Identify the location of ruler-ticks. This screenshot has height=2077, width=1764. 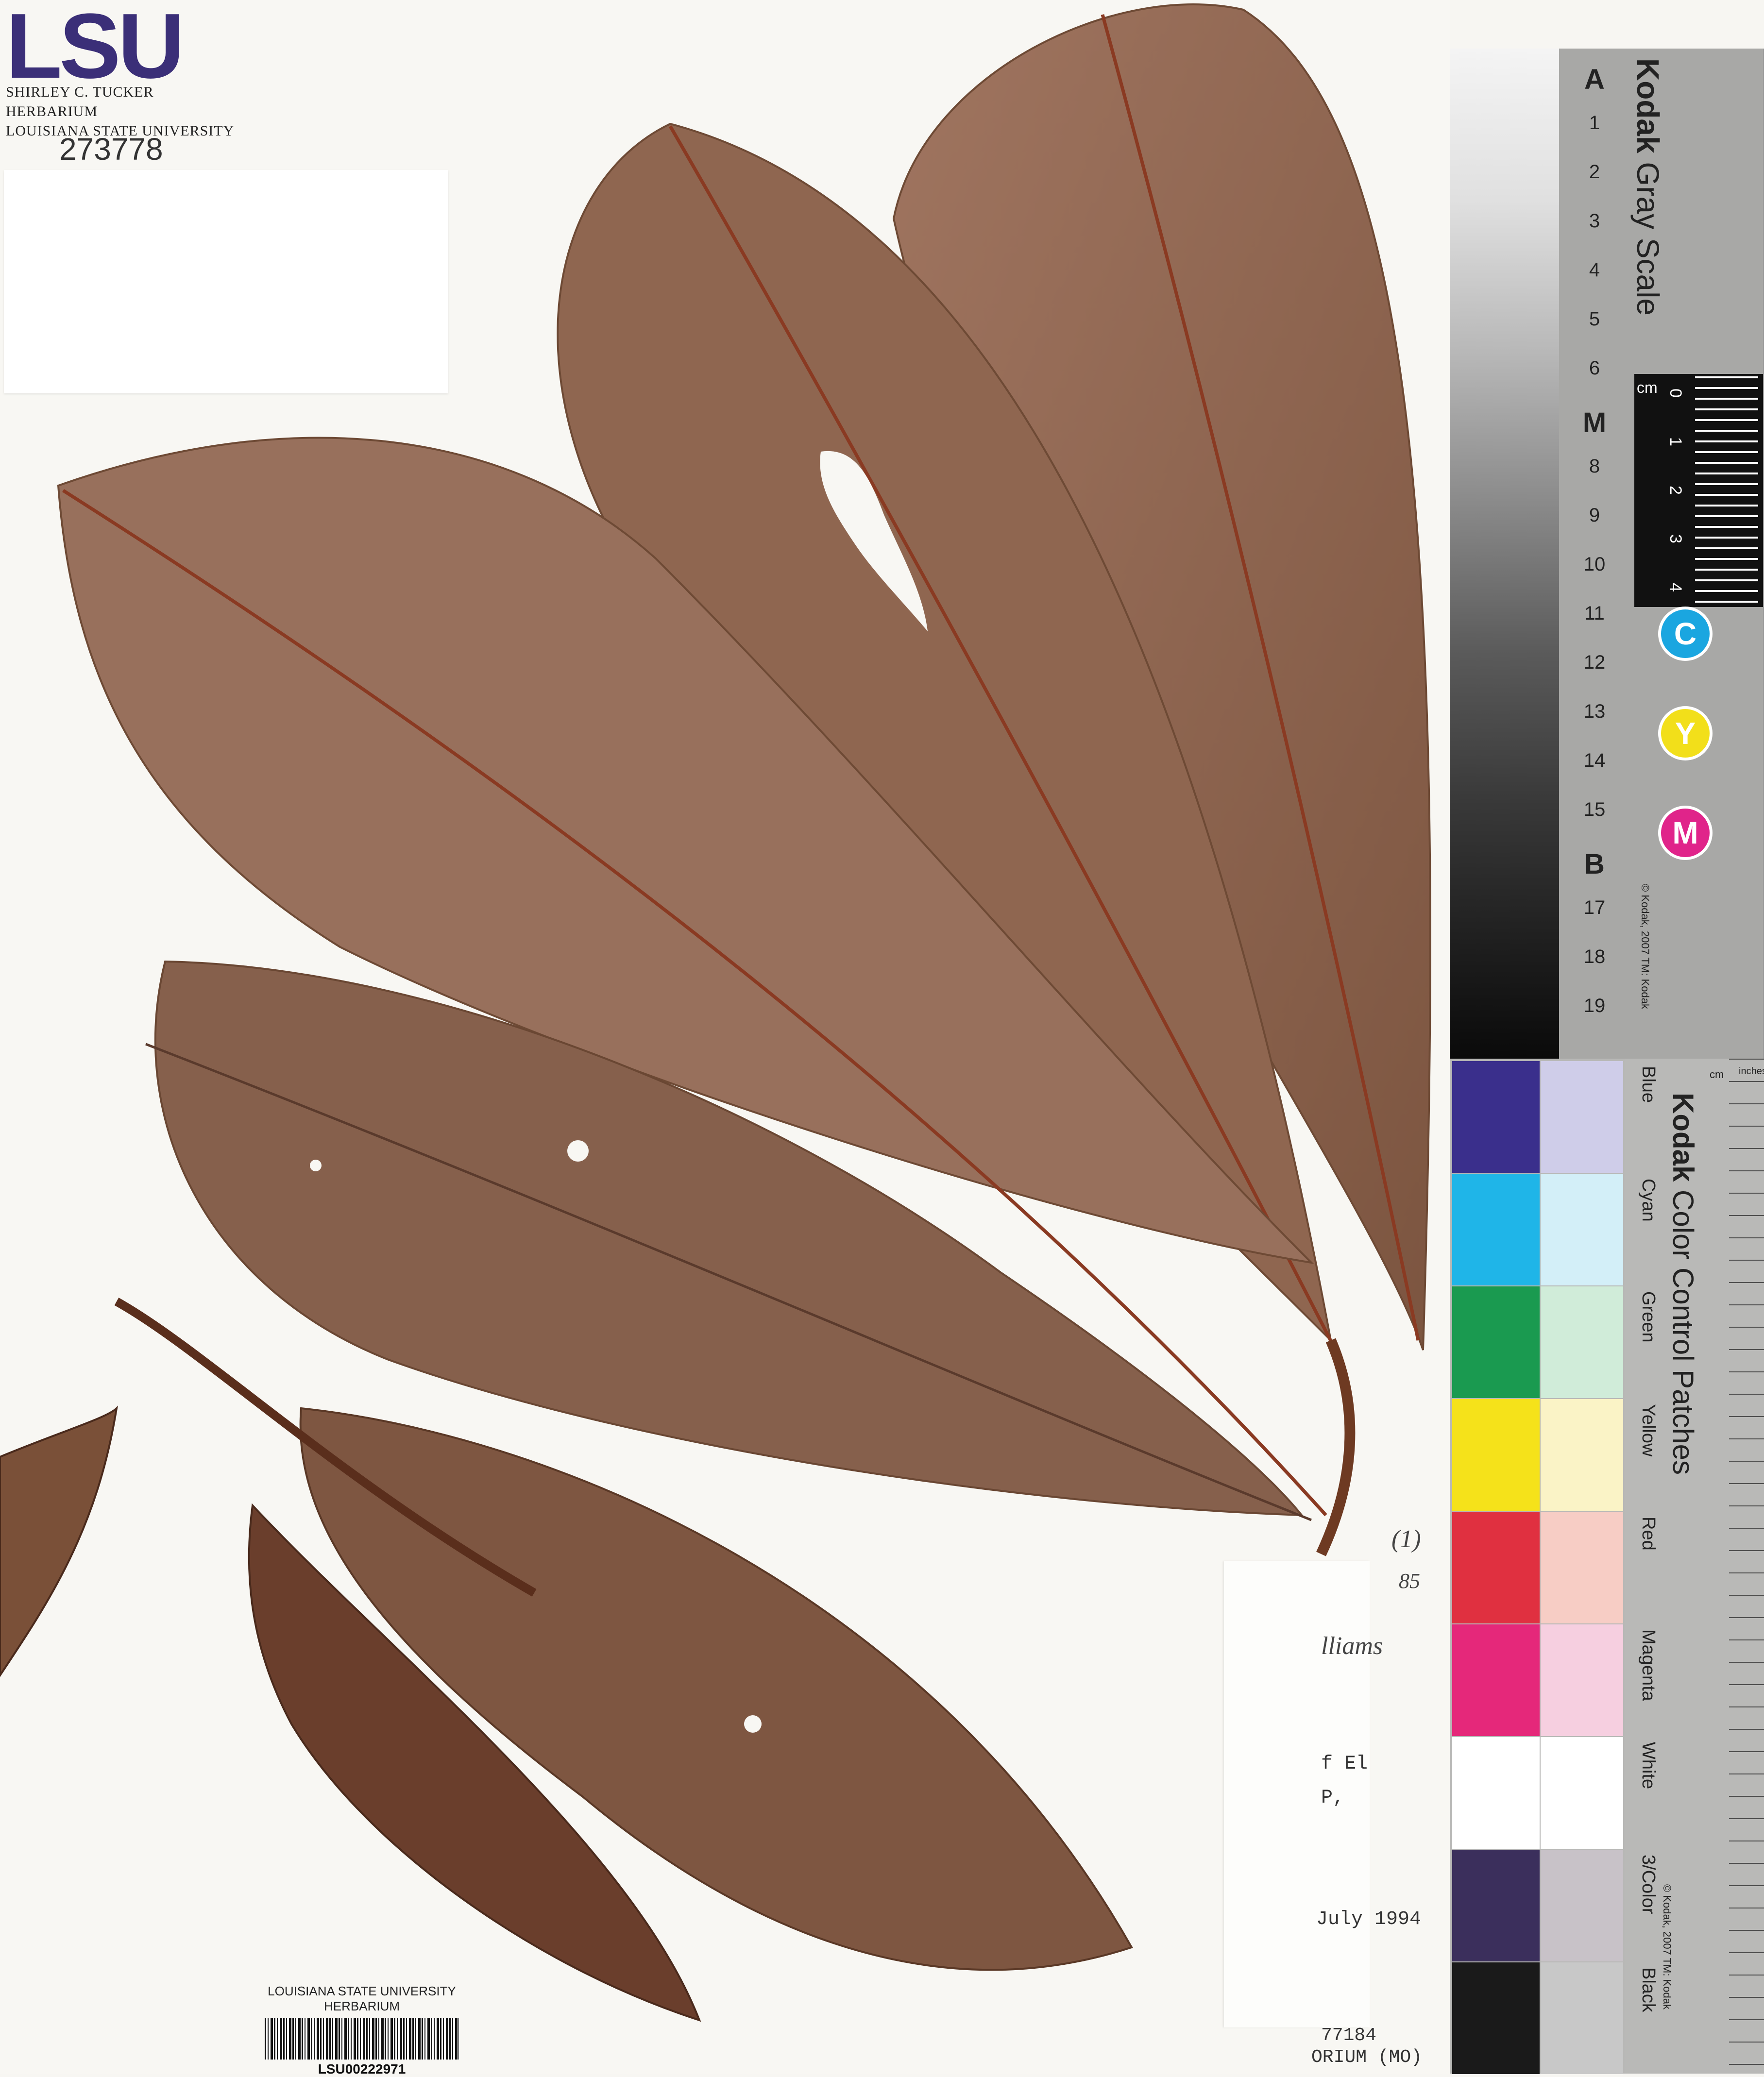
(1726, 490).